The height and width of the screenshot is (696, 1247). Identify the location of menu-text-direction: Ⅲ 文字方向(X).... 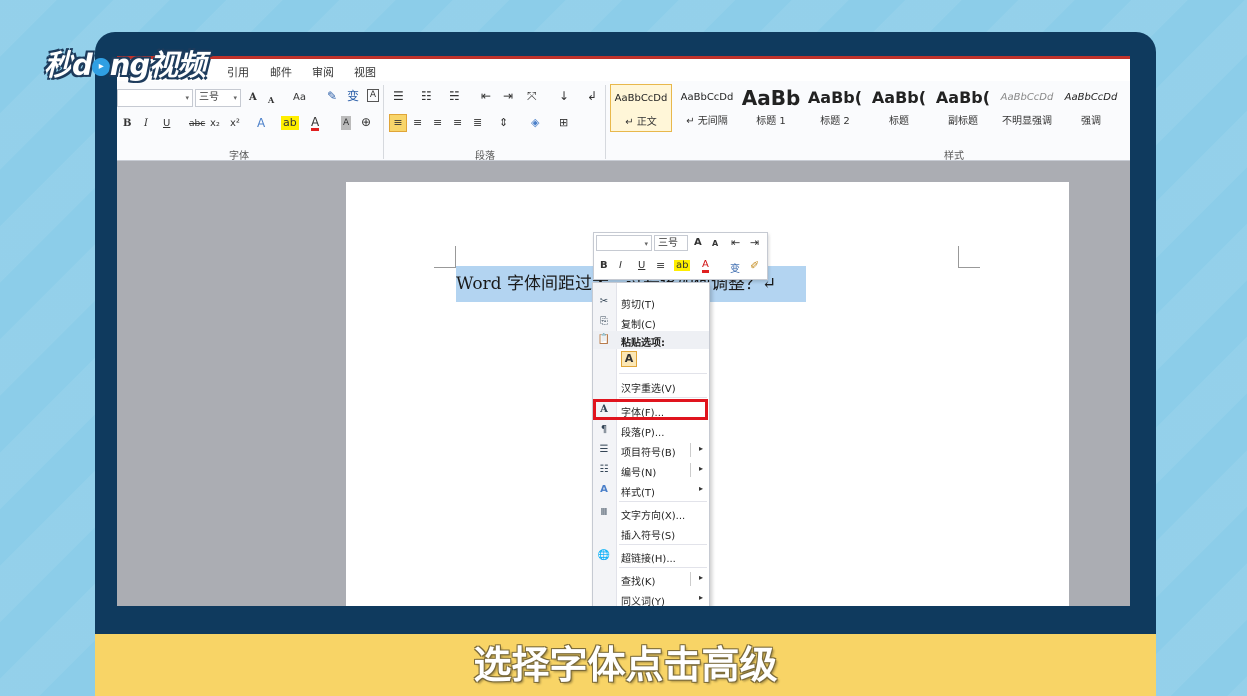
(651, 513).